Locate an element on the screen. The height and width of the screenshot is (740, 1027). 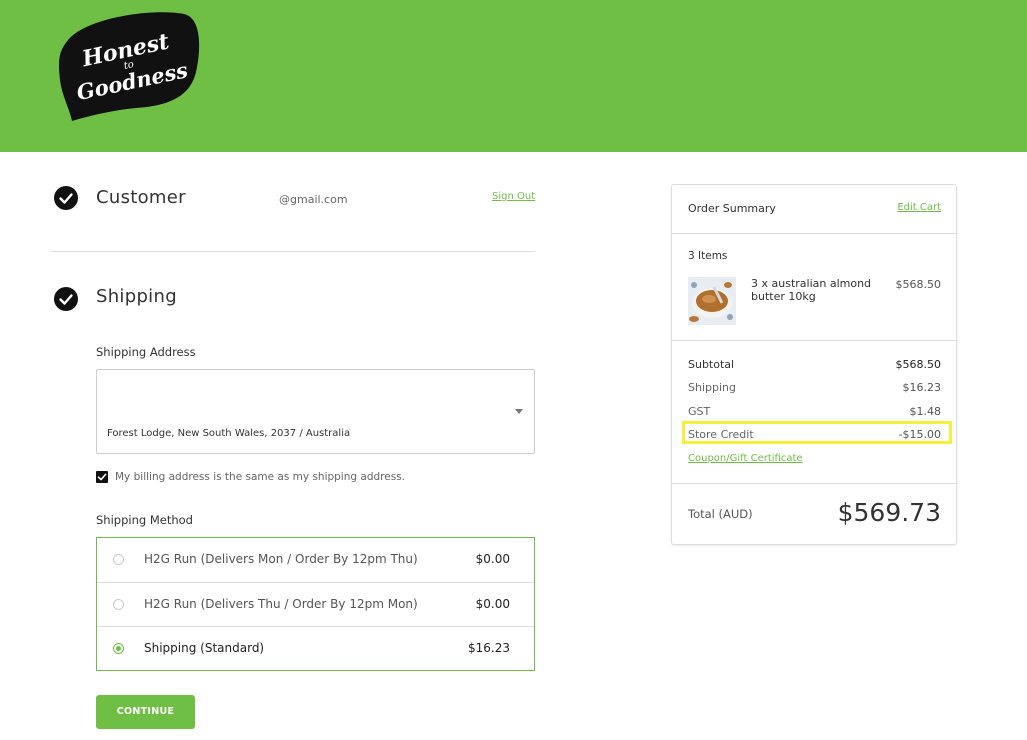
subtotal-label: Subtotal is located at coordinates (711, 364).